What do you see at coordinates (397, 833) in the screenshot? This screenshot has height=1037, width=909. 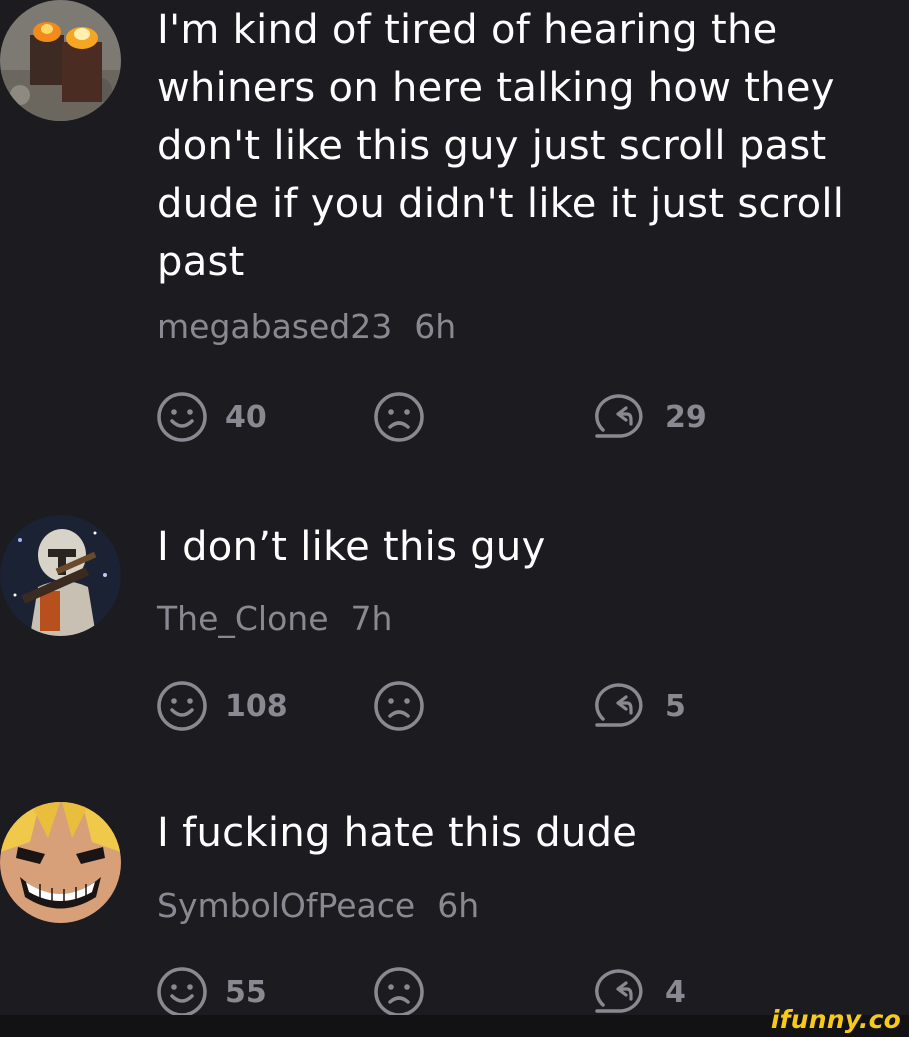 I see `comment-text: I fucking hate this dude` at bounding box center [397, 833].